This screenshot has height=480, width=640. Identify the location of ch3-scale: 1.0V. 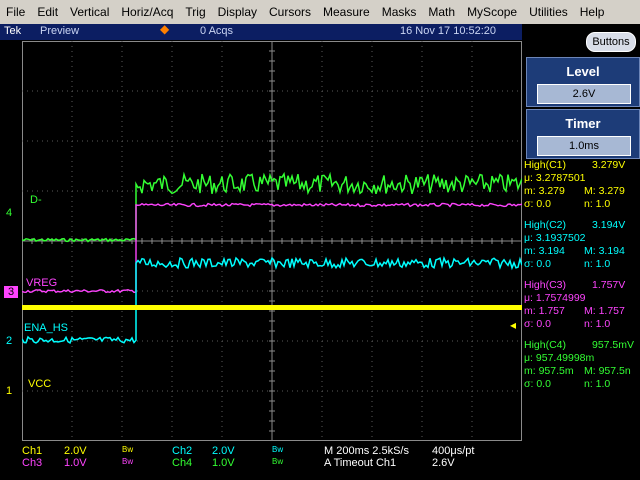
(75, 463).